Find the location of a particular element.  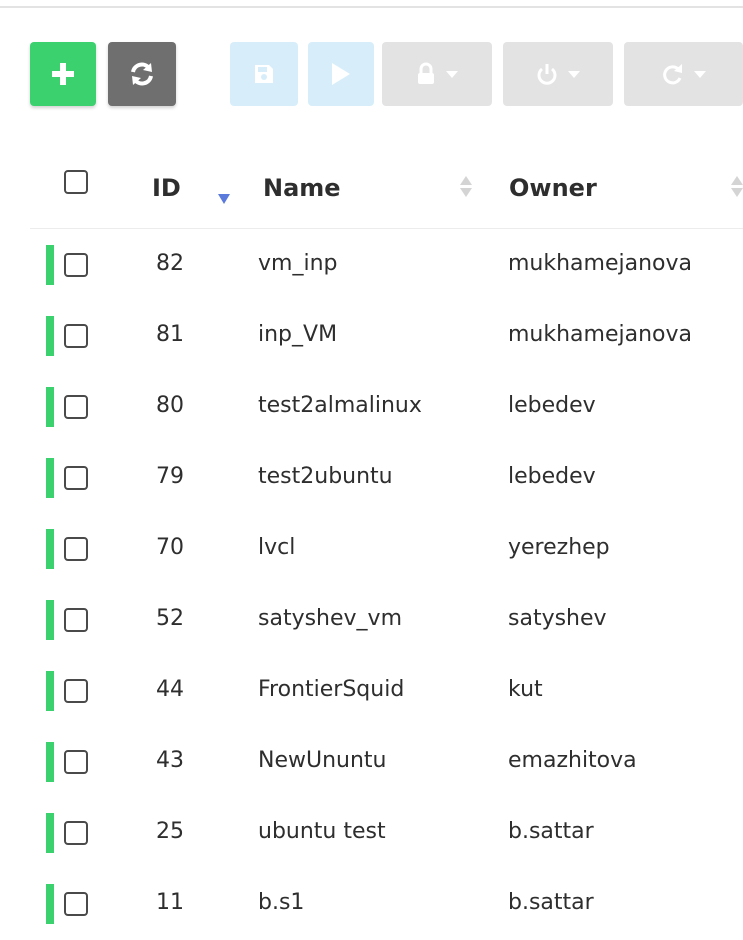

cell-name: FrontierSquid is located at coordinates (331, 689).